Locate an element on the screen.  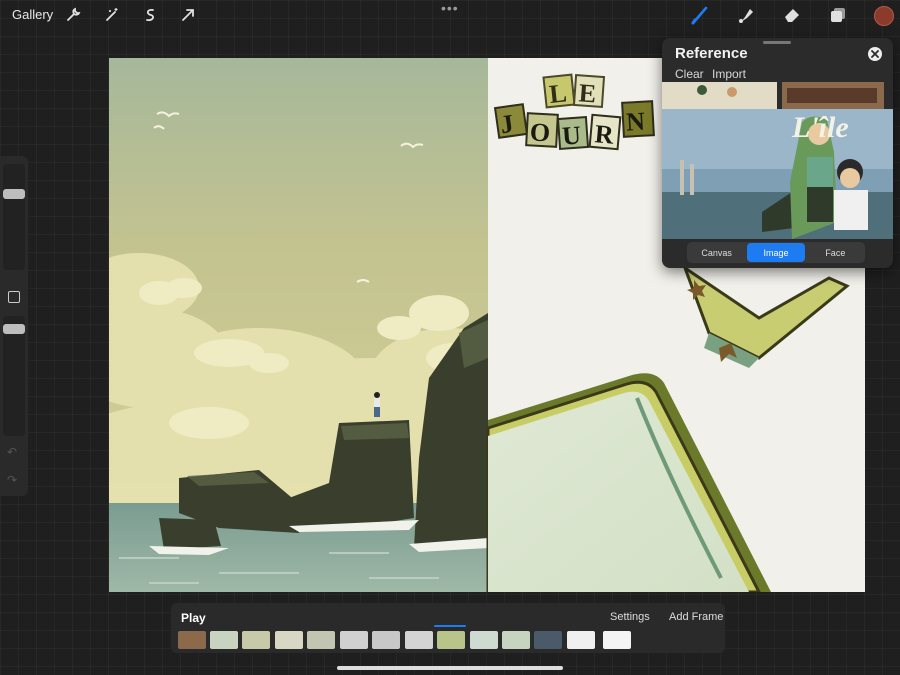
animation-assist-bar: Play Settings Add Frame is located at coordinates (448, 628).